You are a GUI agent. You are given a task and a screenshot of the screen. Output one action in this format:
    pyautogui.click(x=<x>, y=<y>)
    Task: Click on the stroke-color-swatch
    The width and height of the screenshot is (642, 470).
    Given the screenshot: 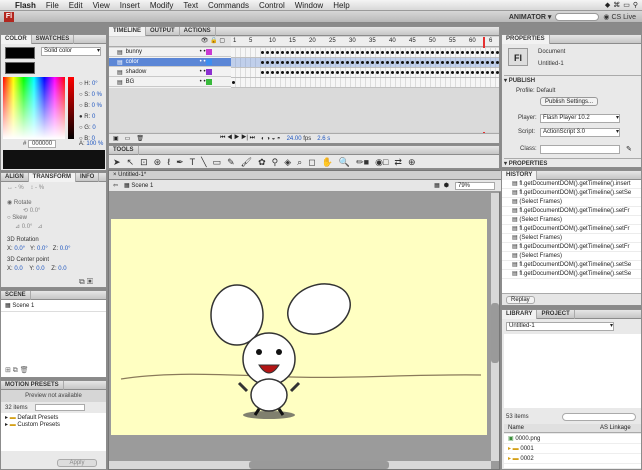 What is the action you would take?
    pyautogui.click(x=20, y=53)
    